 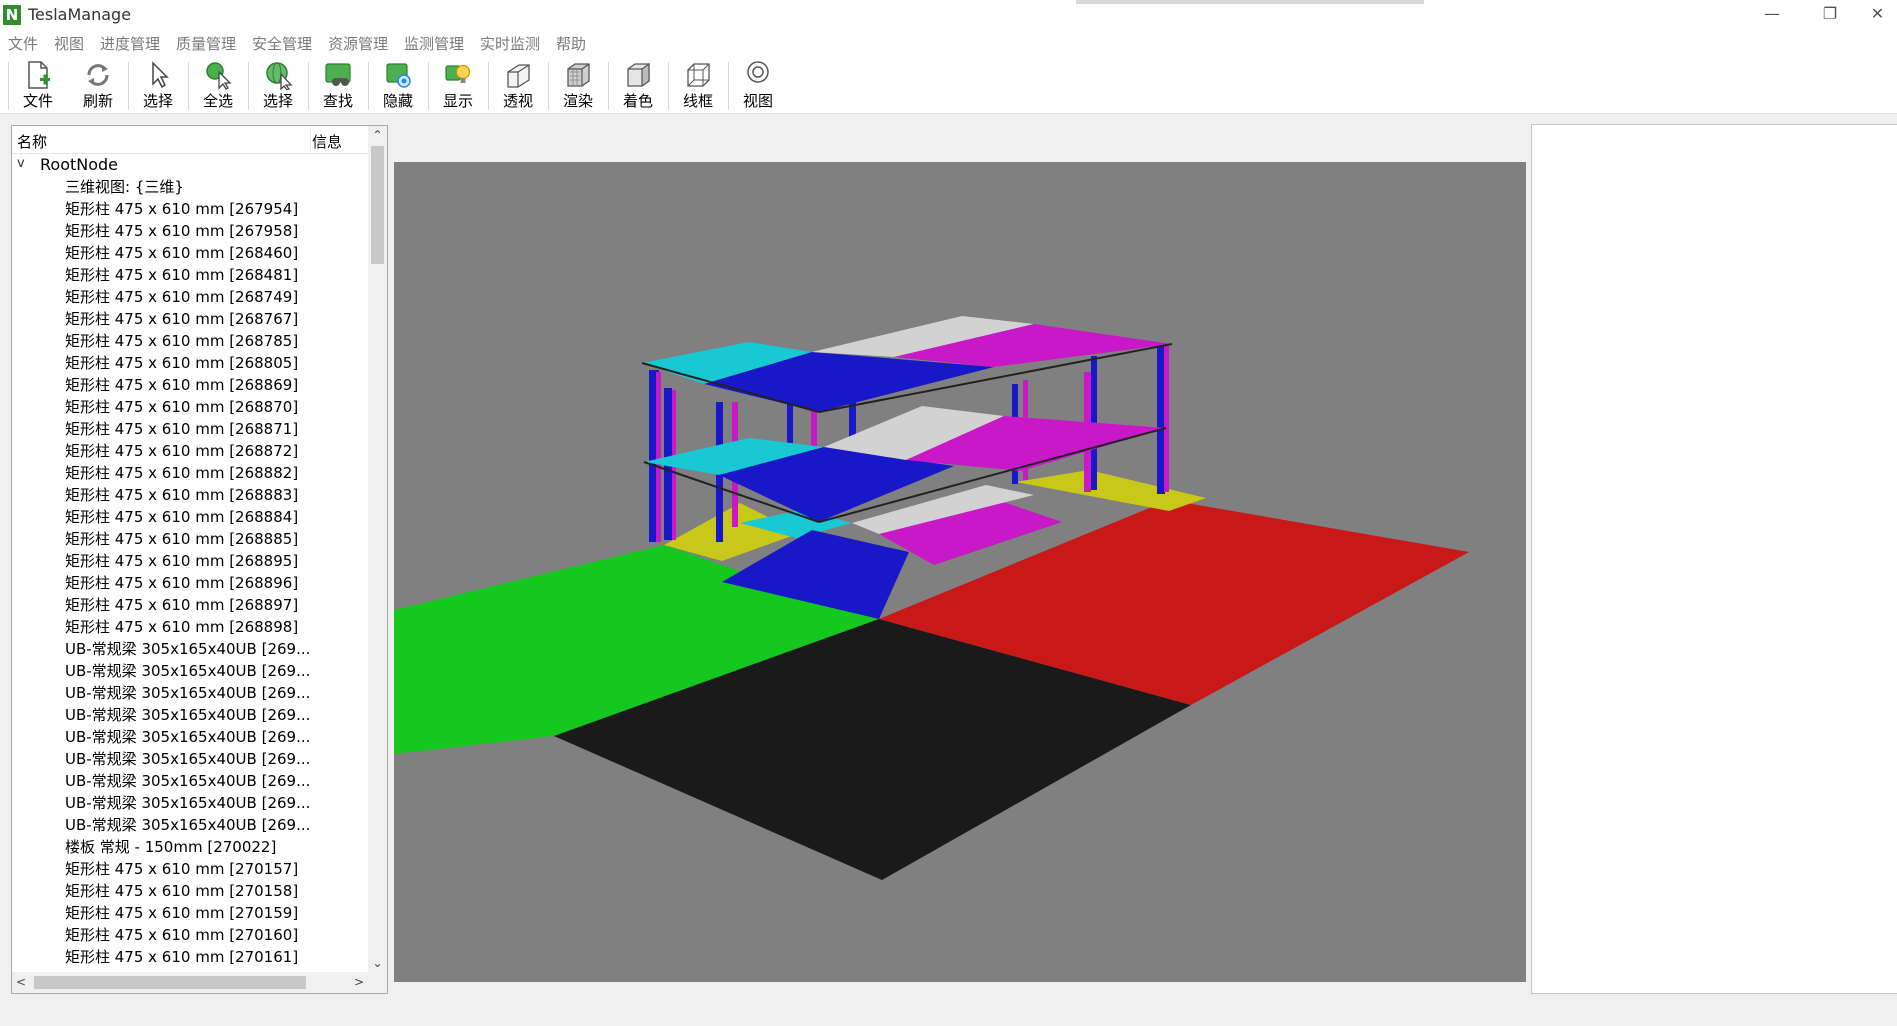 What do you see at coordinates (187, 891) in the screenshot?
I see `tree-item: 矩形柱 475 x 610 mm [270158]` at bounding box center [187, 891].